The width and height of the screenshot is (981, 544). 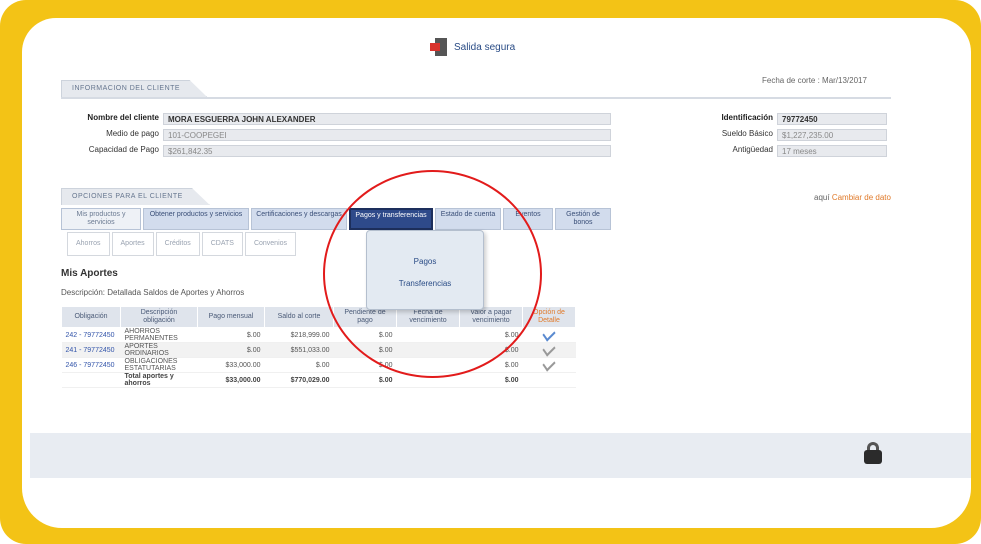 What do you see at coordinates (387, 151) in the screenshot?
I see `payment-capacity-value: $261,842.35` at bounding box center [387, 151].